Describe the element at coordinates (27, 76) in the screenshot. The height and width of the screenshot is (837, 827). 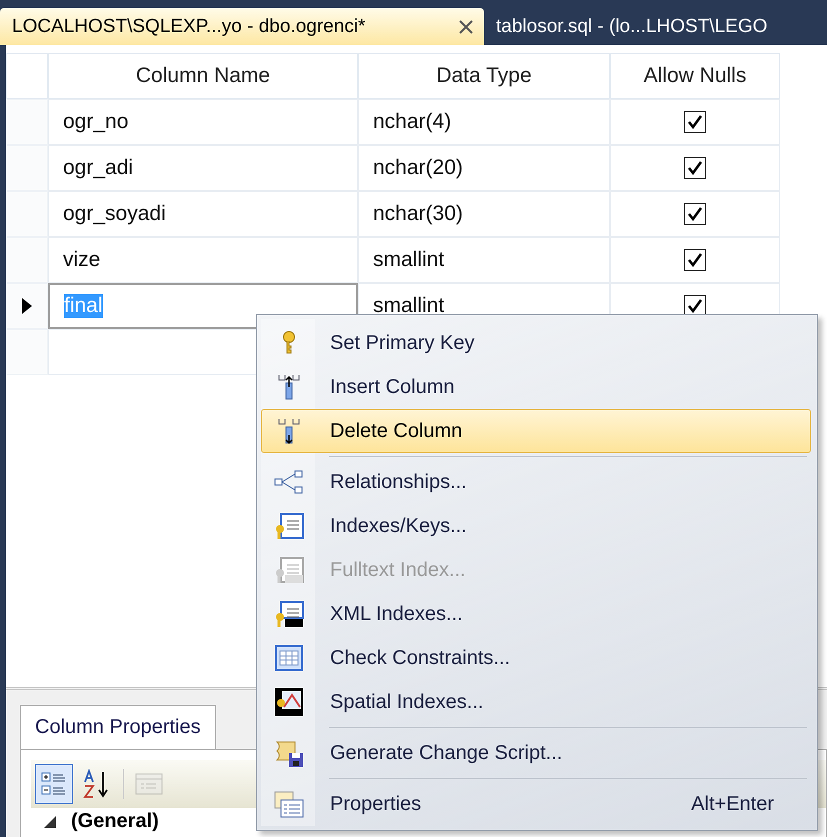
I see `header-corner` at that location.